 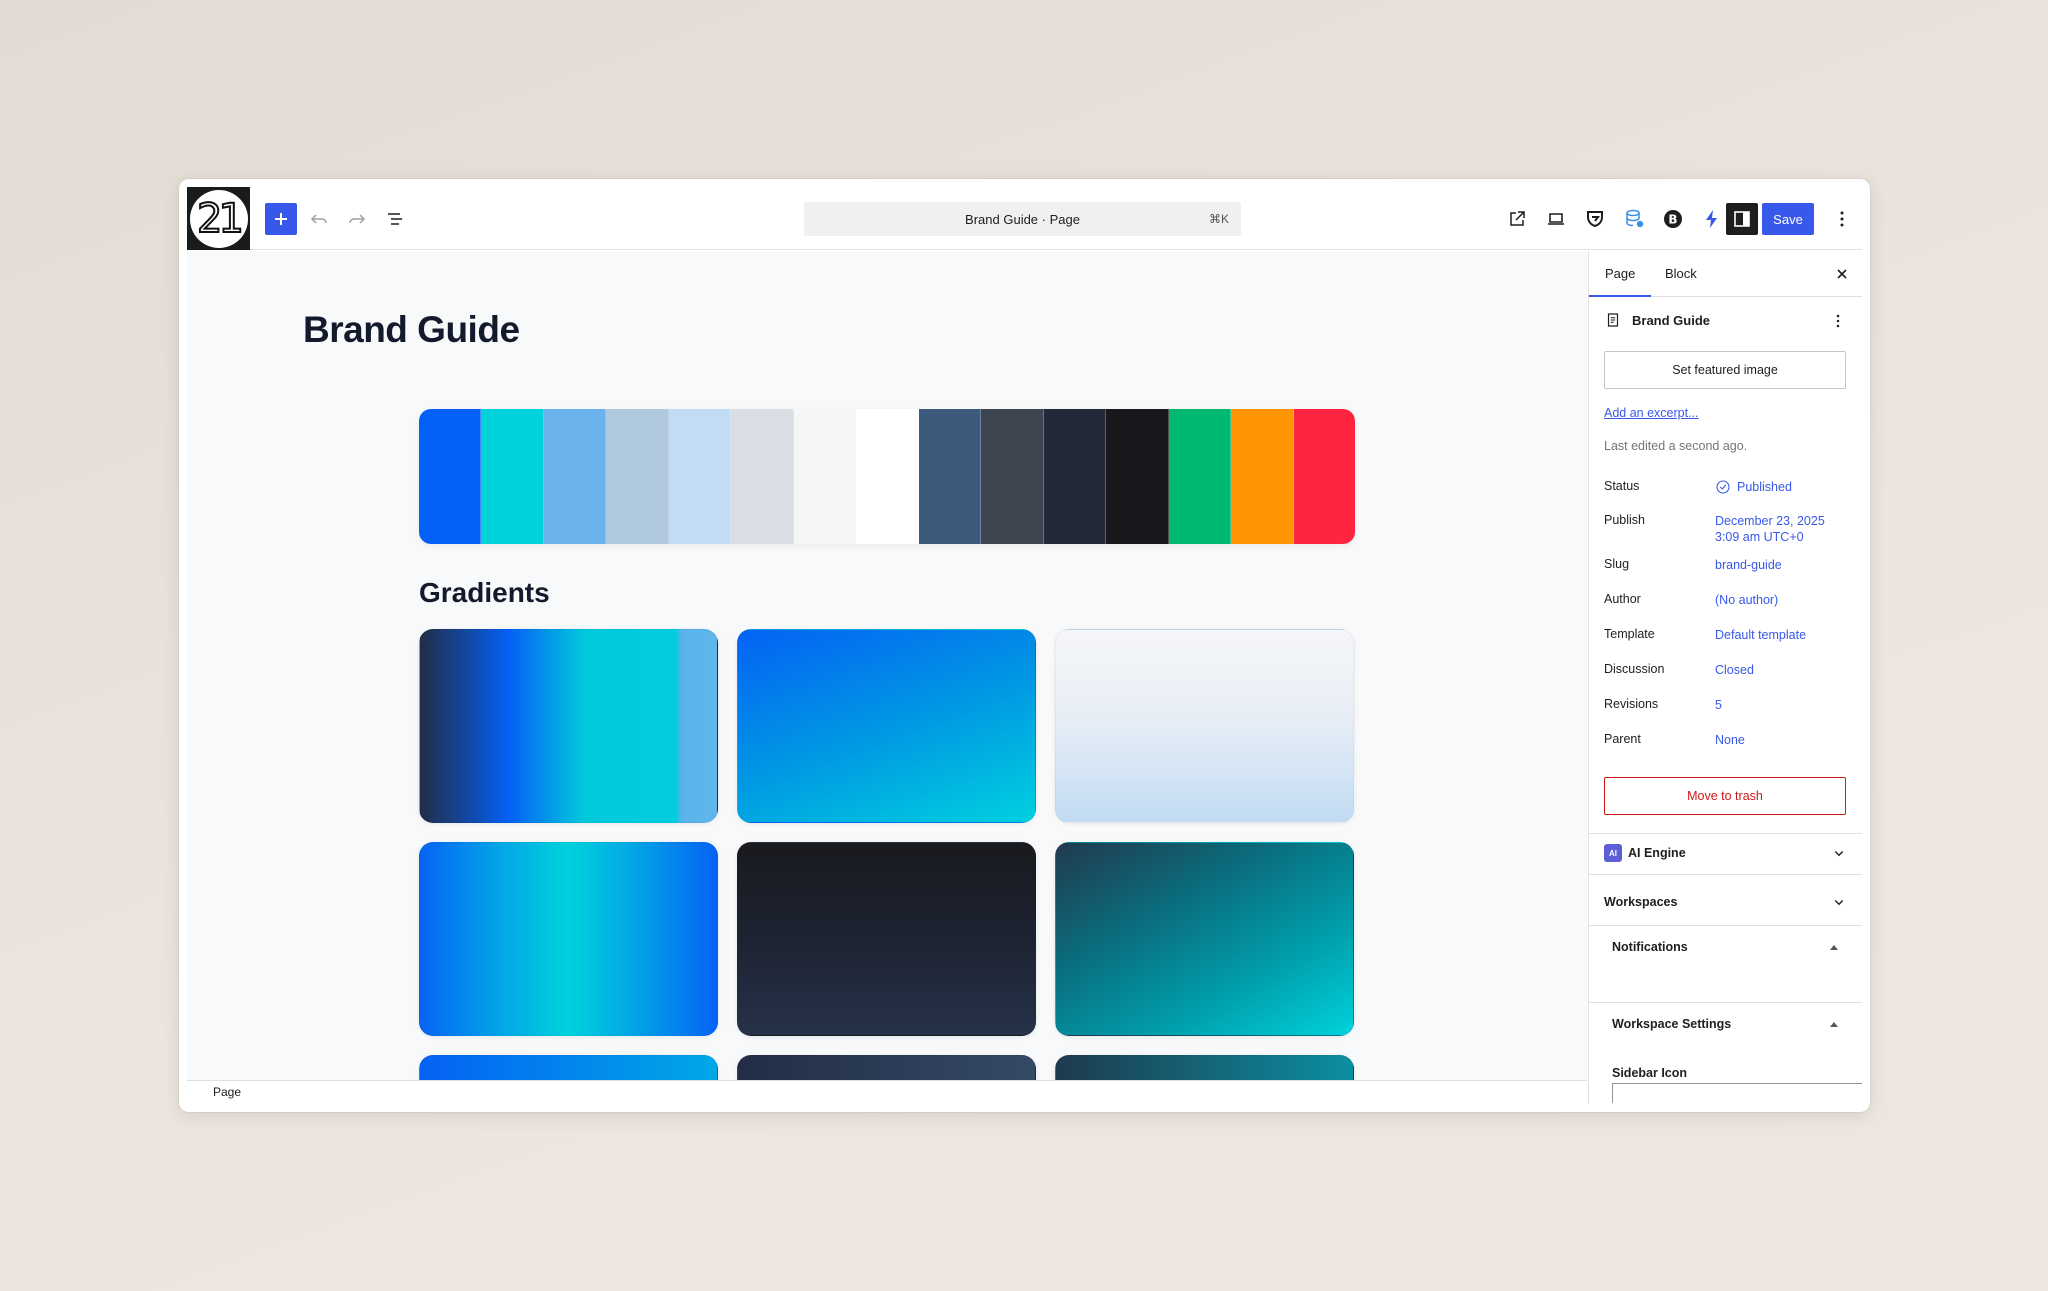 I want to click on add-block-button, so click(x=281, y=219).